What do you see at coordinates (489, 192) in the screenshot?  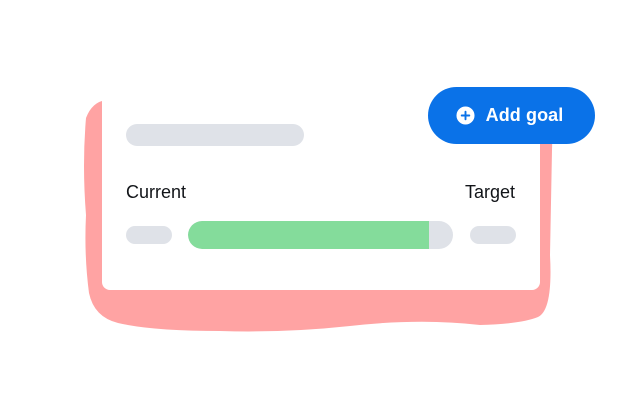 I see `target-label: Target` at bounding box center [489, 192].